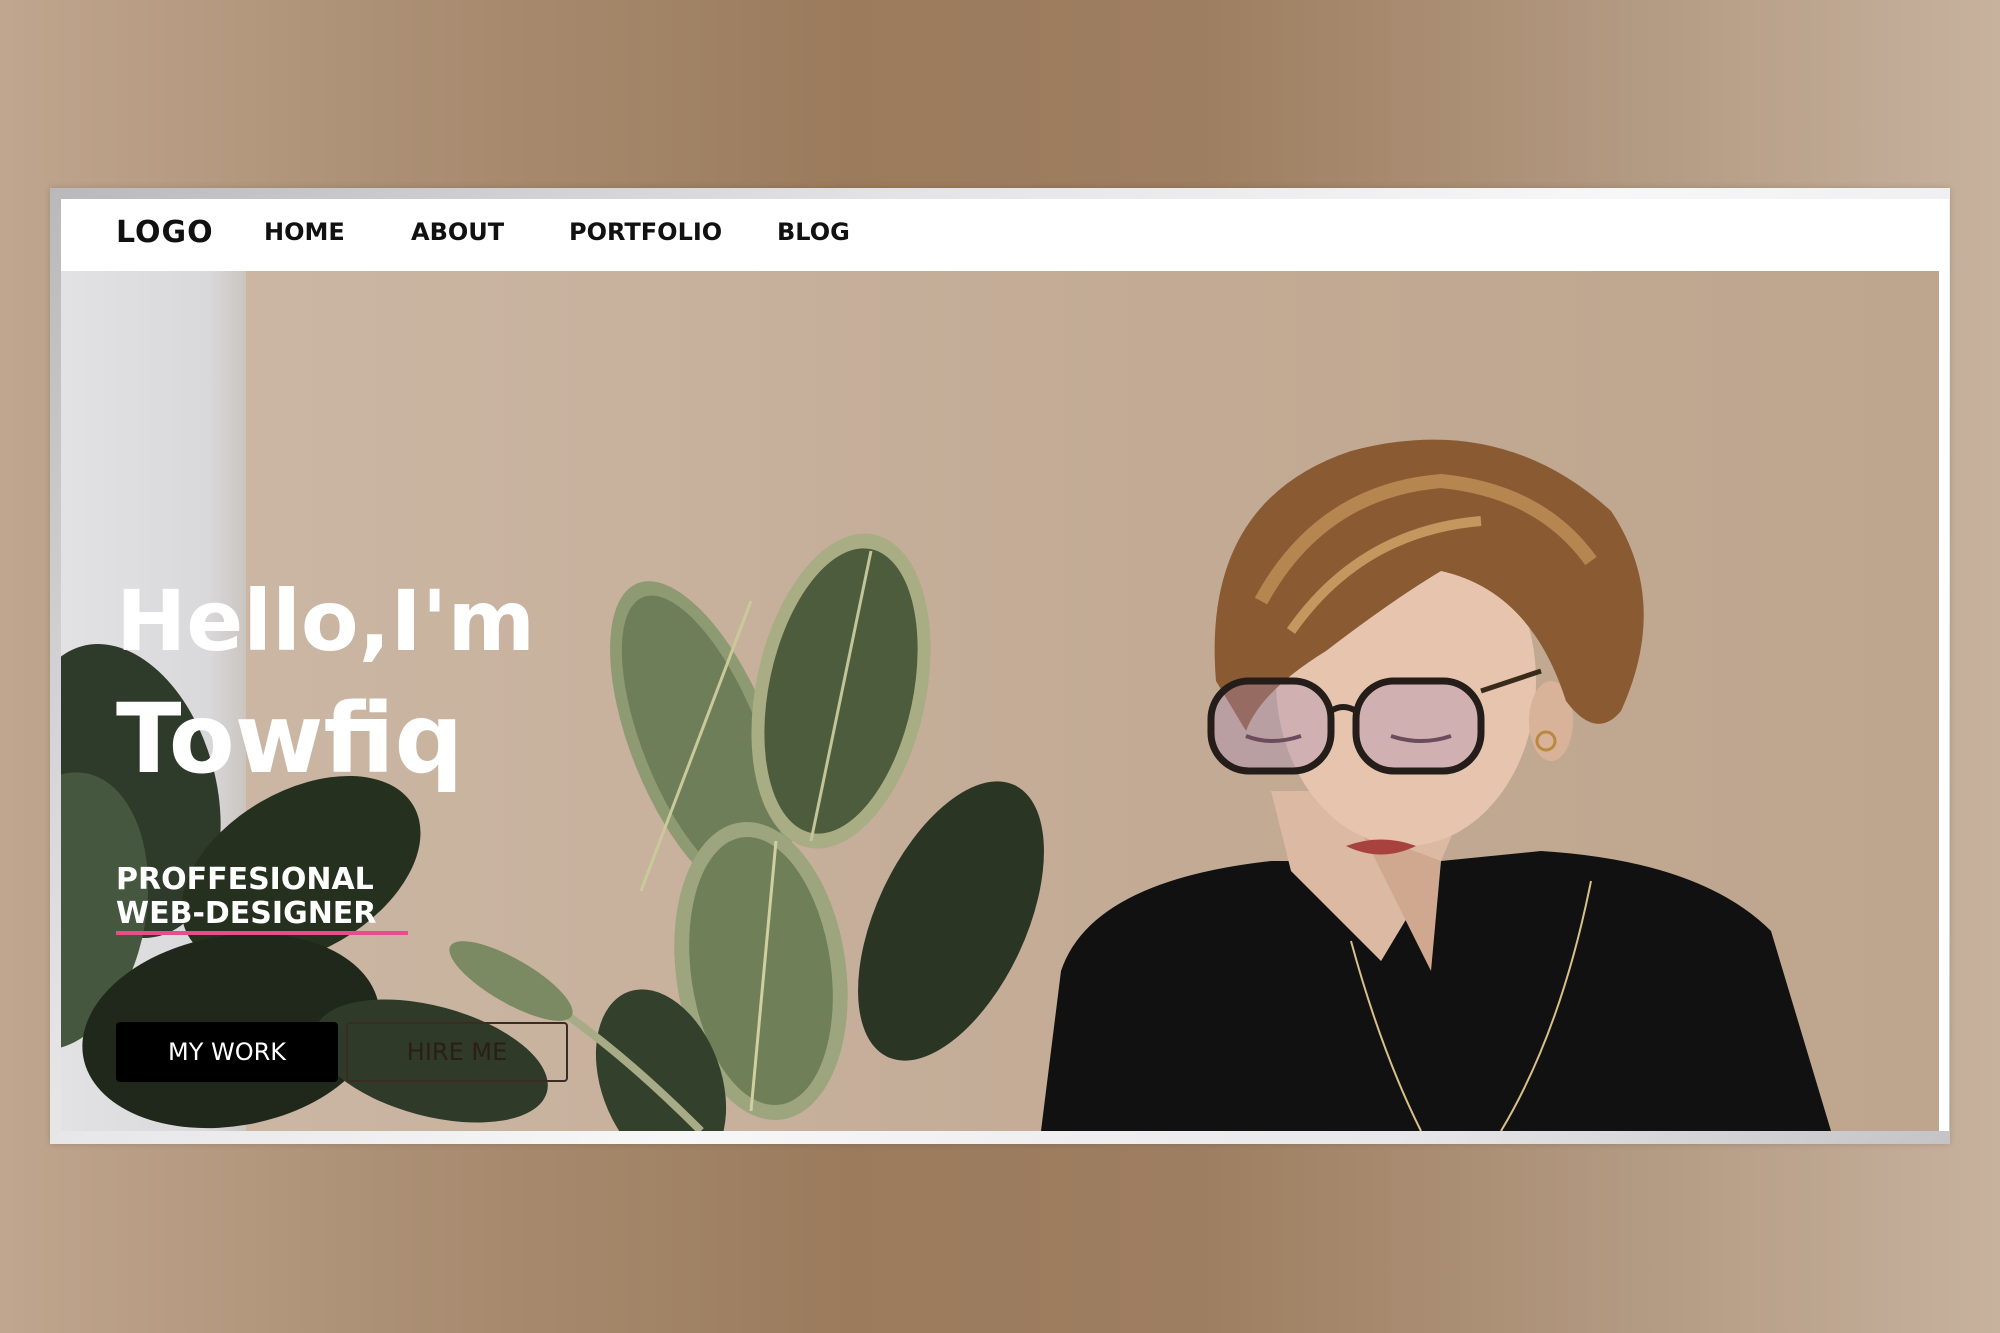  What do you see at coordinates (290, 739) in the screenshot?
I see `hero-name: Towfiq` at bounding box center [290, 739].